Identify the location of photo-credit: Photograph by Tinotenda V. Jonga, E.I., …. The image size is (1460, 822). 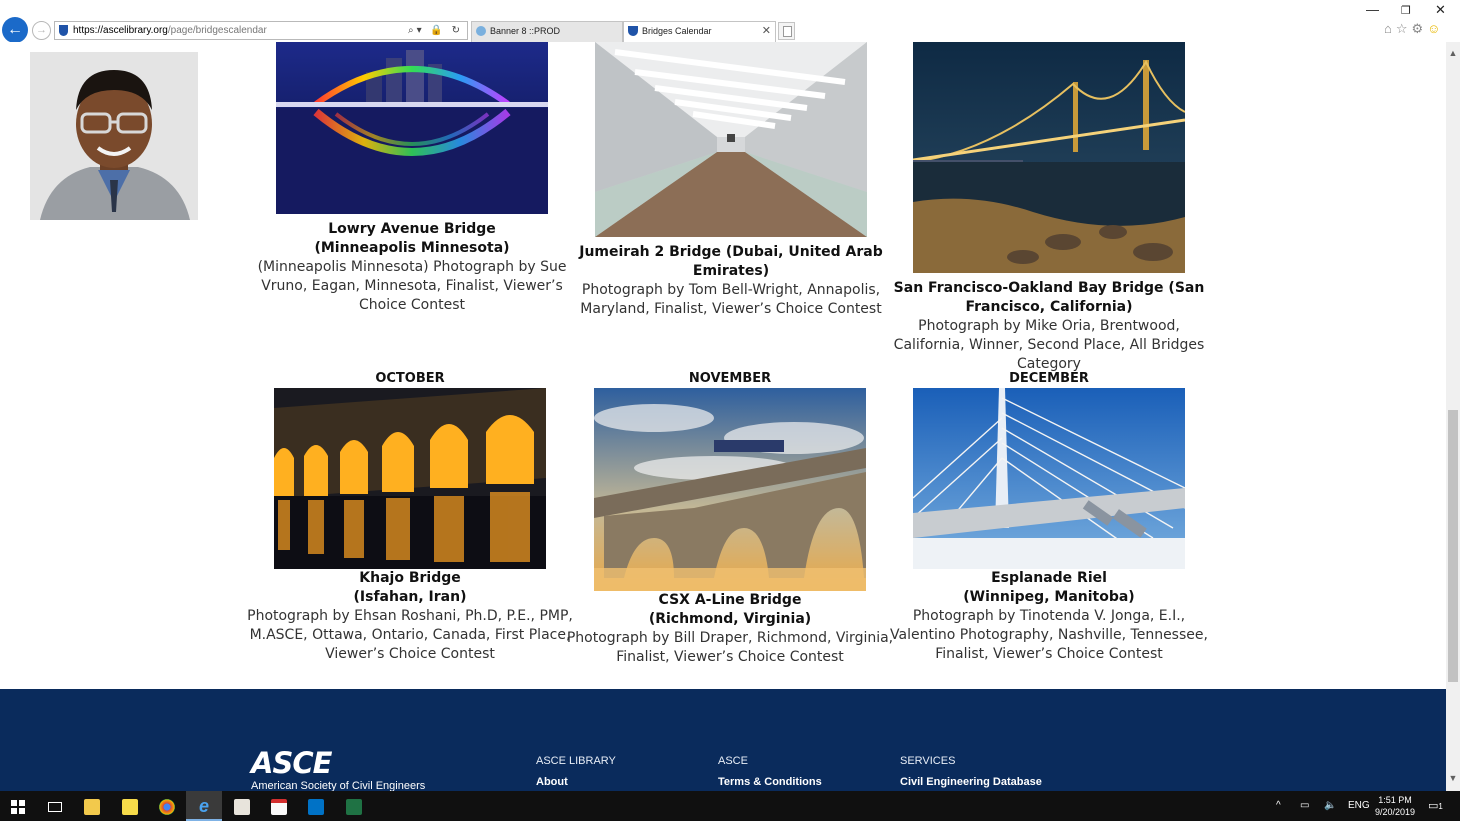
(1049, 635).